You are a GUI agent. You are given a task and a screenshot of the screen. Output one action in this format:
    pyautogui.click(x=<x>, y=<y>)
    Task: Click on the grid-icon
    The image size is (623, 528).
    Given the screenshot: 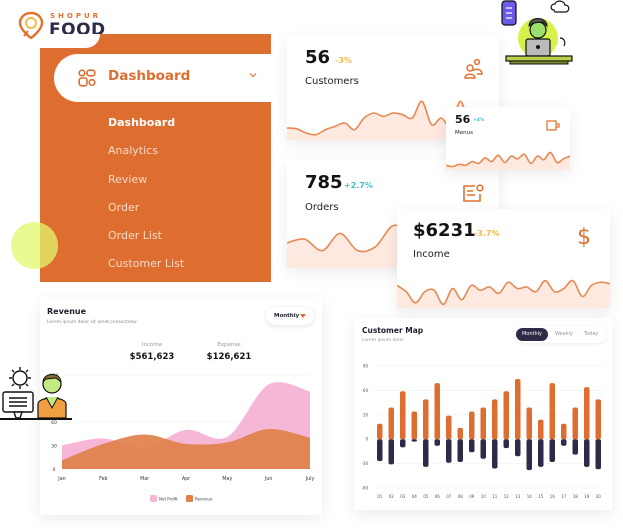 What is the action you would take?
    pyautogui.click(x=87, y=78)
    